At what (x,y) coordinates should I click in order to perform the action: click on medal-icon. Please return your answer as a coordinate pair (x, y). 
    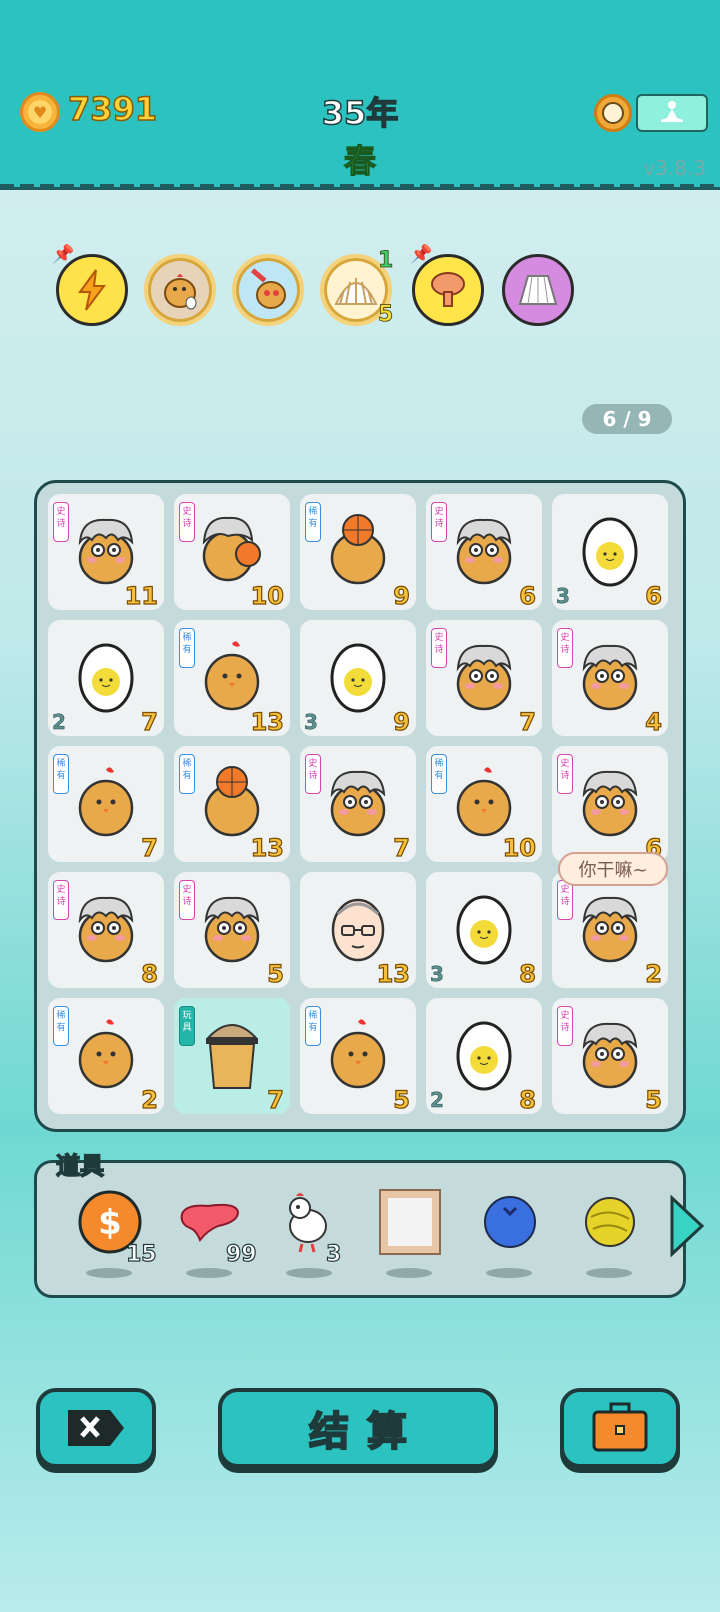
    Looking at the image, I should click on (613, 113).